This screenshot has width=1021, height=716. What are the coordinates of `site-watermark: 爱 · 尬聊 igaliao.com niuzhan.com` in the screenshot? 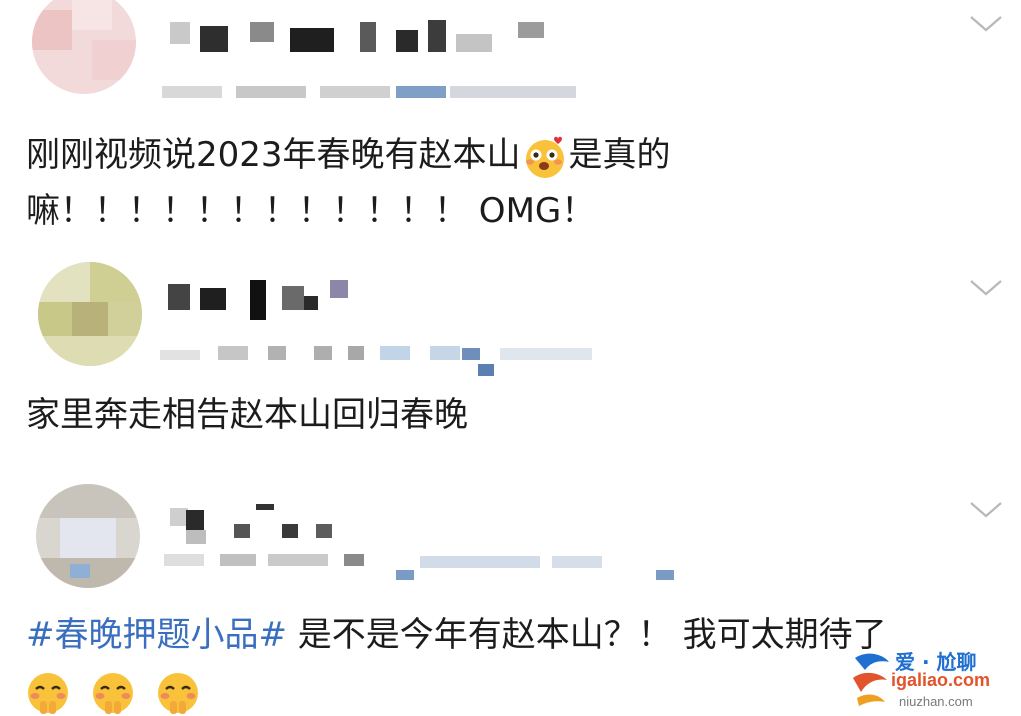 It's located at (933, 679).